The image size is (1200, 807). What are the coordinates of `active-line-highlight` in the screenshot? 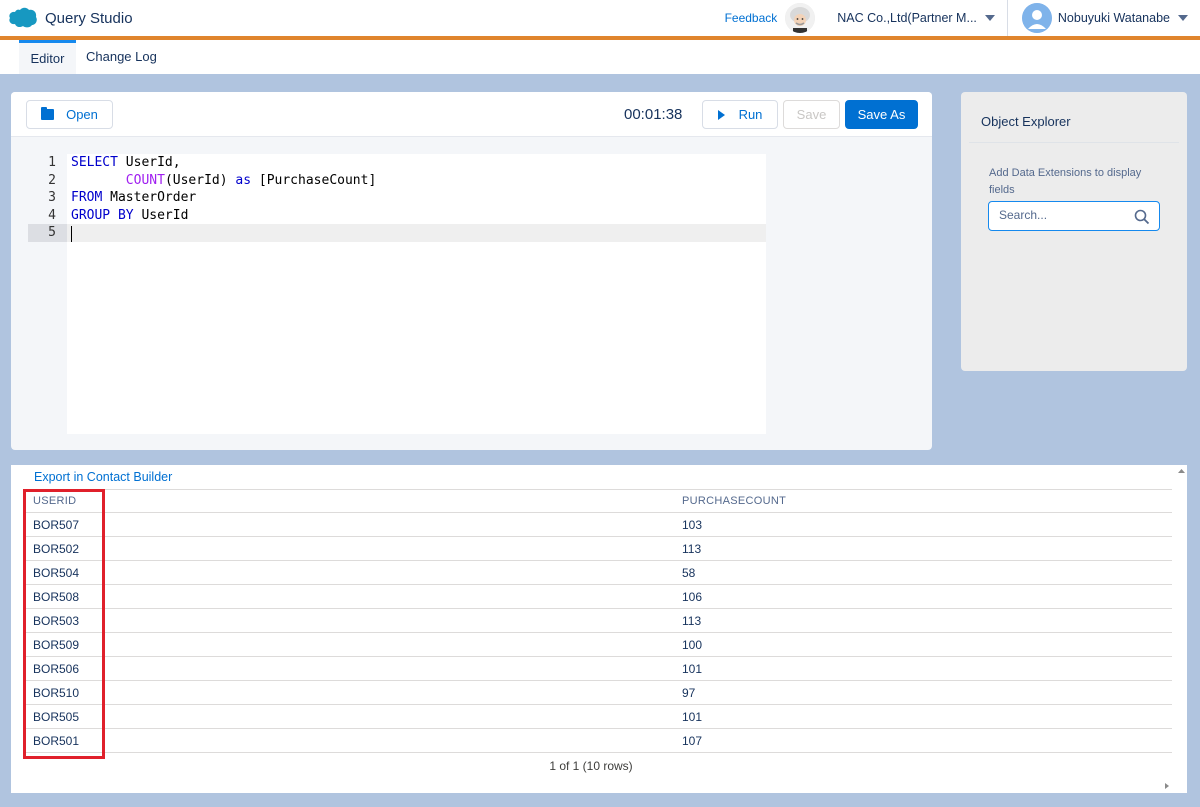 It's located at (416, 233).